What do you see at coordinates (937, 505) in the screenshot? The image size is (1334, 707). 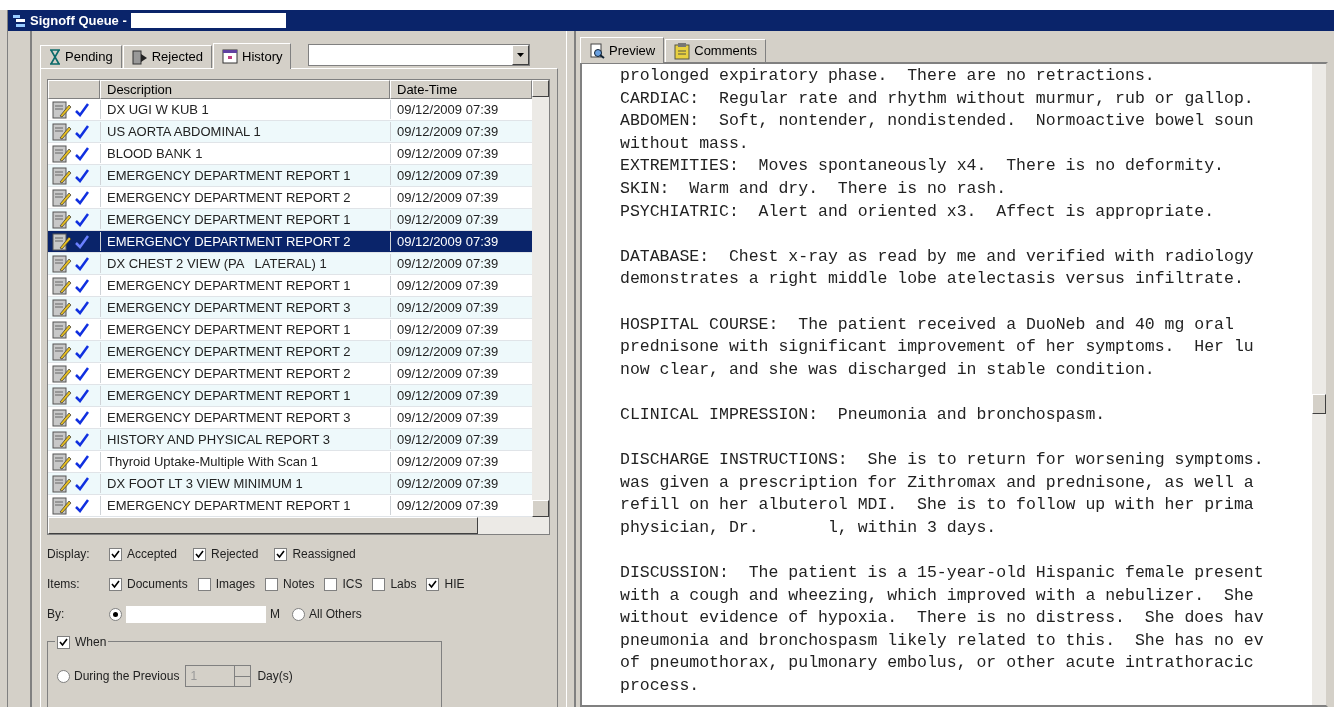 I see `text-line: refill on her albuterol MDI. She is to follow up with her prima` at bounding box center [937, 505].